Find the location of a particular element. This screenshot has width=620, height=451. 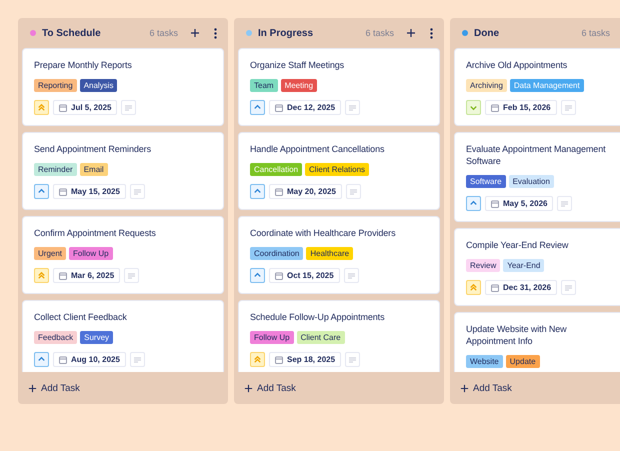

task-tag: Year-End is located at coordinates (523, 265).